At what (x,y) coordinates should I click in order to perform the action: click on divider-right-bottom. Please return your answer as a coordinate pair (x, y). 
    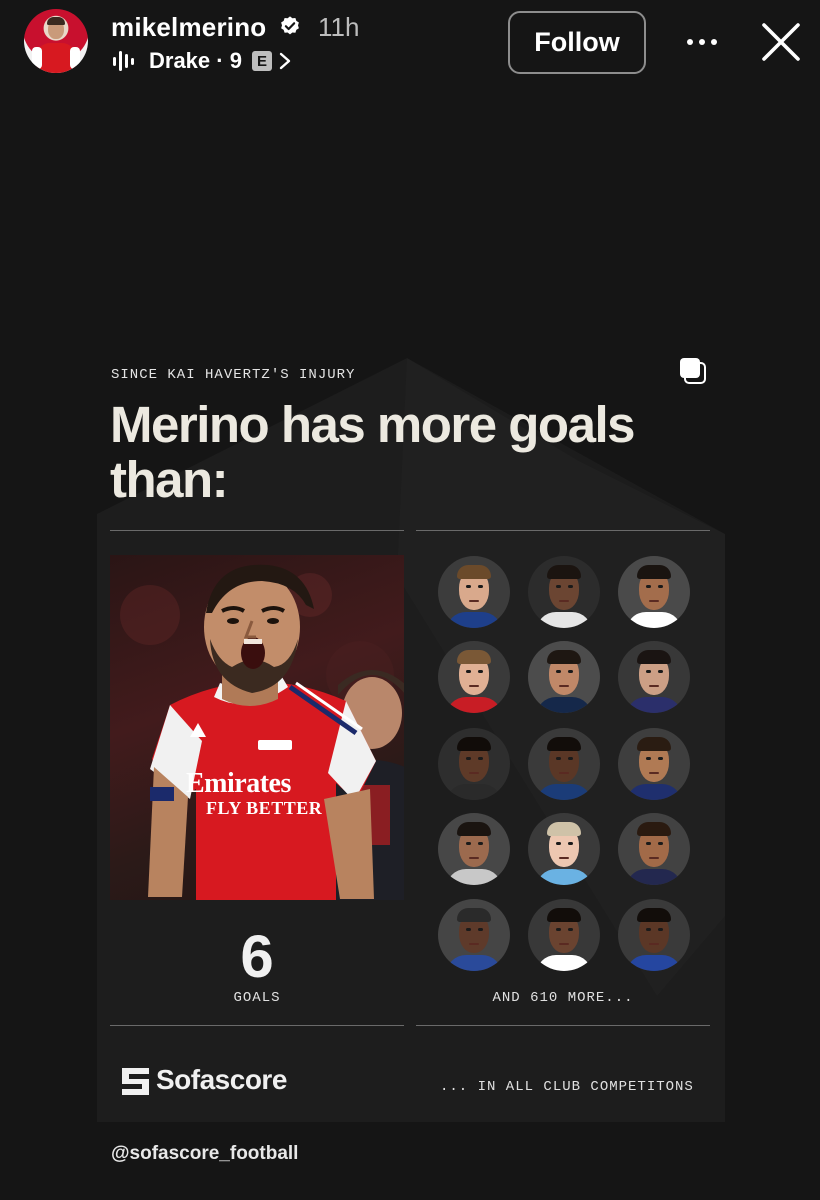
    Looking at the image, I should click on (563, 1025).